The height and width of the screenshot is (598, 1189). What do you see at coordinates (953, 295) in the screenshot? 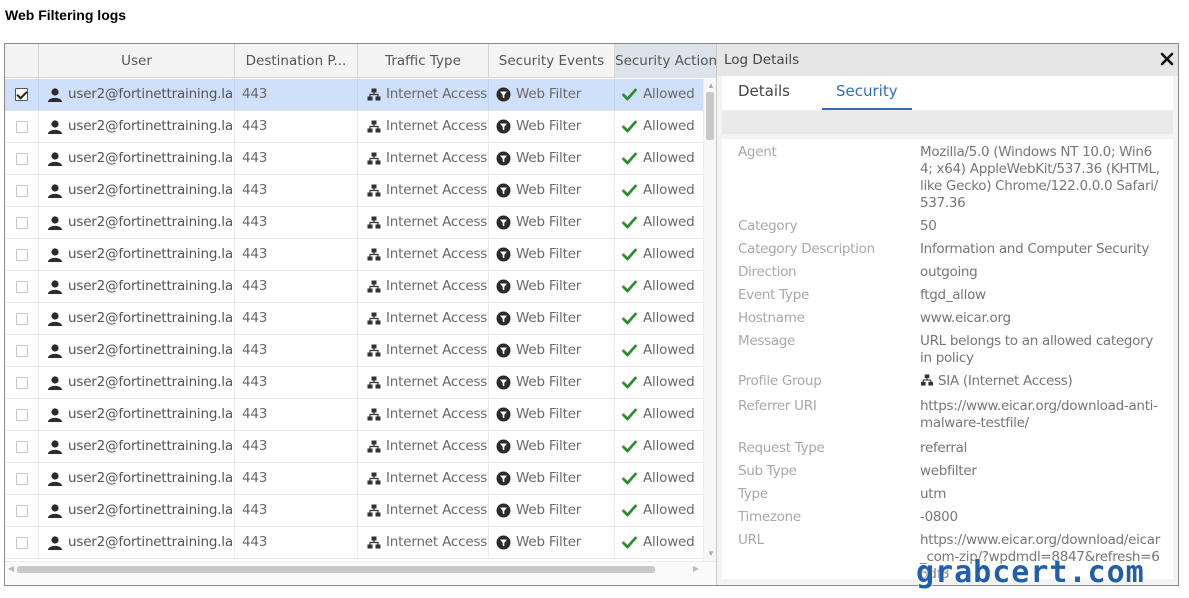
I see `detail-value: ftgd_allow` at bounding box center [953, 295].